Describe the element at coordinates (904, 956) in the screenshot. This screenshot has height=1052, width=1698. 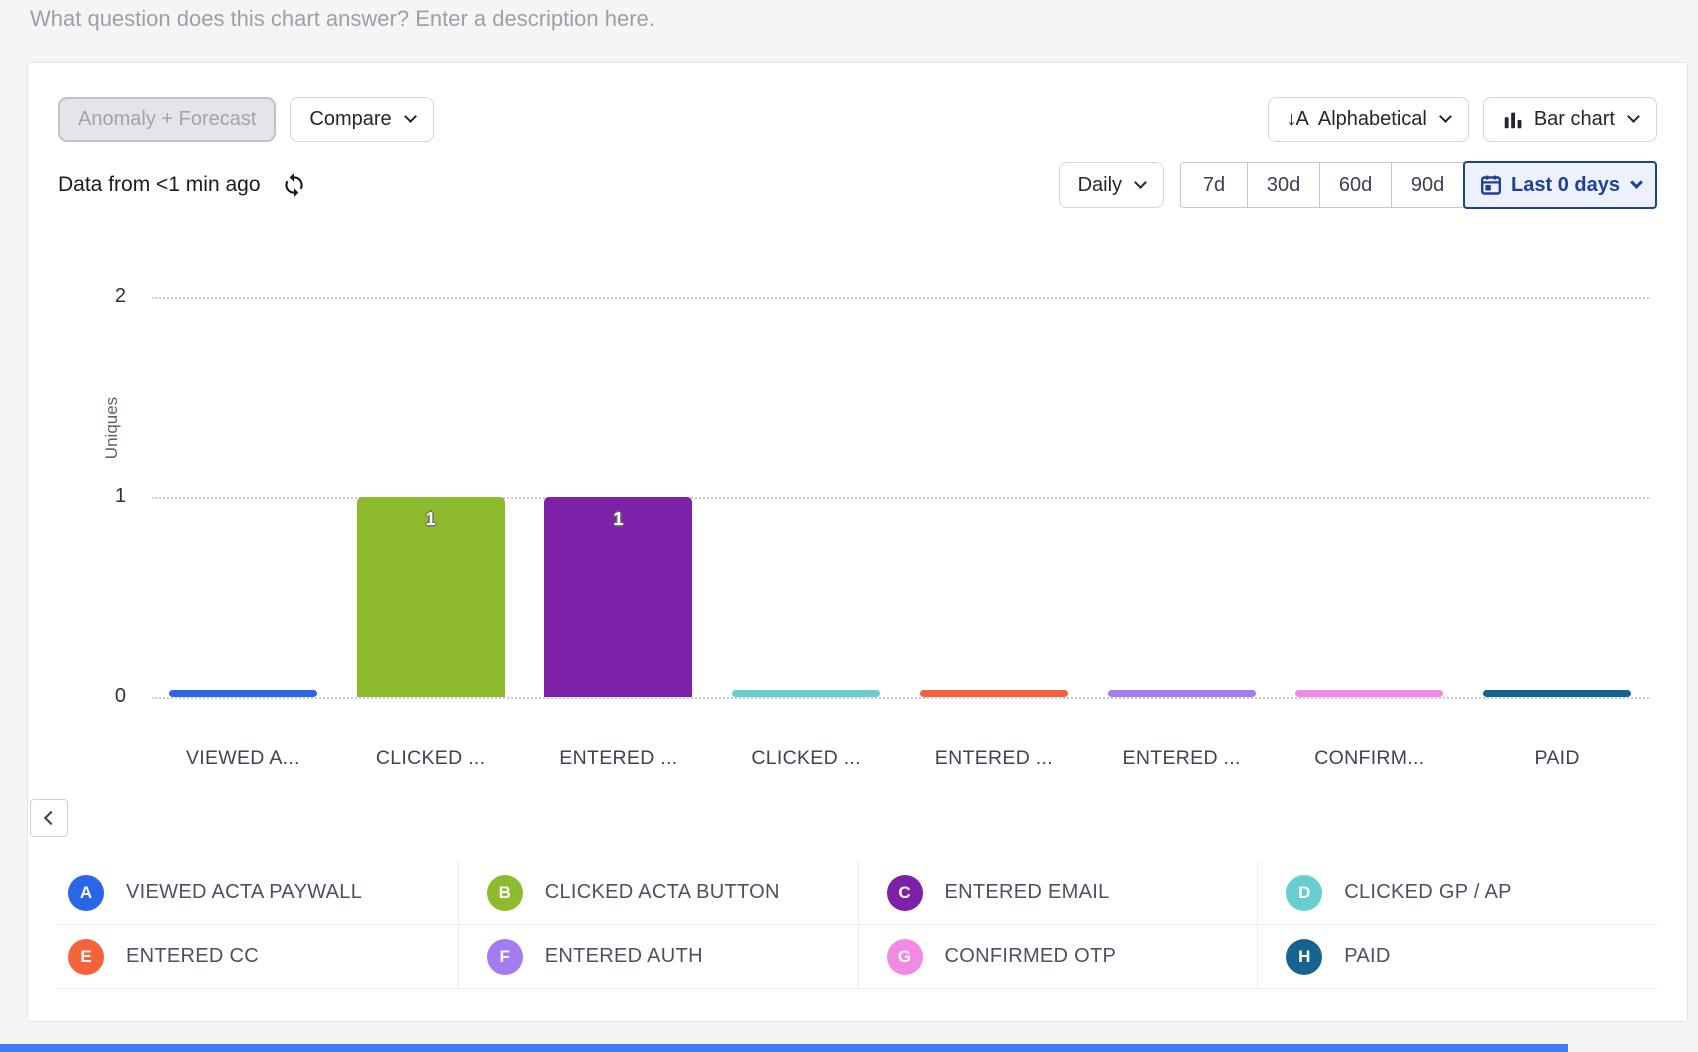
I see `legend-series-badge: G` at that location.